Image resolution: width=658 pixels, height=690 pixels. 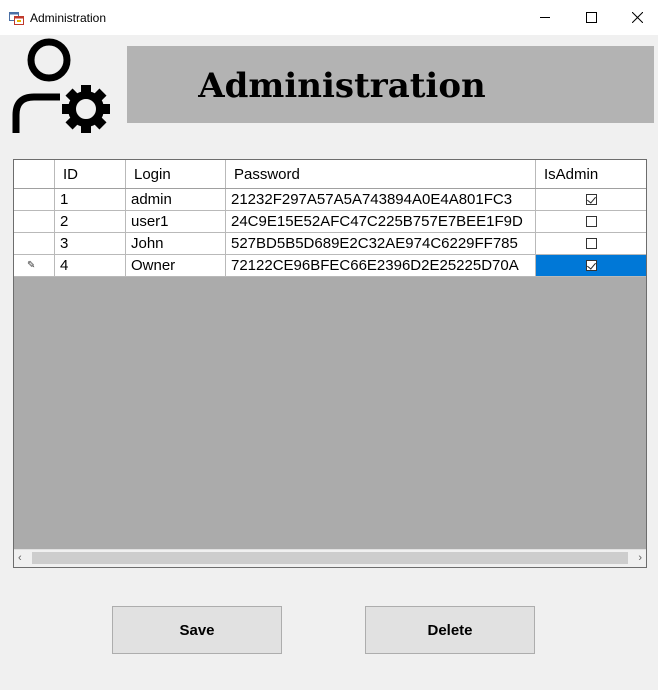 I want to click on table-row: 2 user1 24C9E15E52AFC47C225B757E7BEE1F9D, so click(x=330, y=222).